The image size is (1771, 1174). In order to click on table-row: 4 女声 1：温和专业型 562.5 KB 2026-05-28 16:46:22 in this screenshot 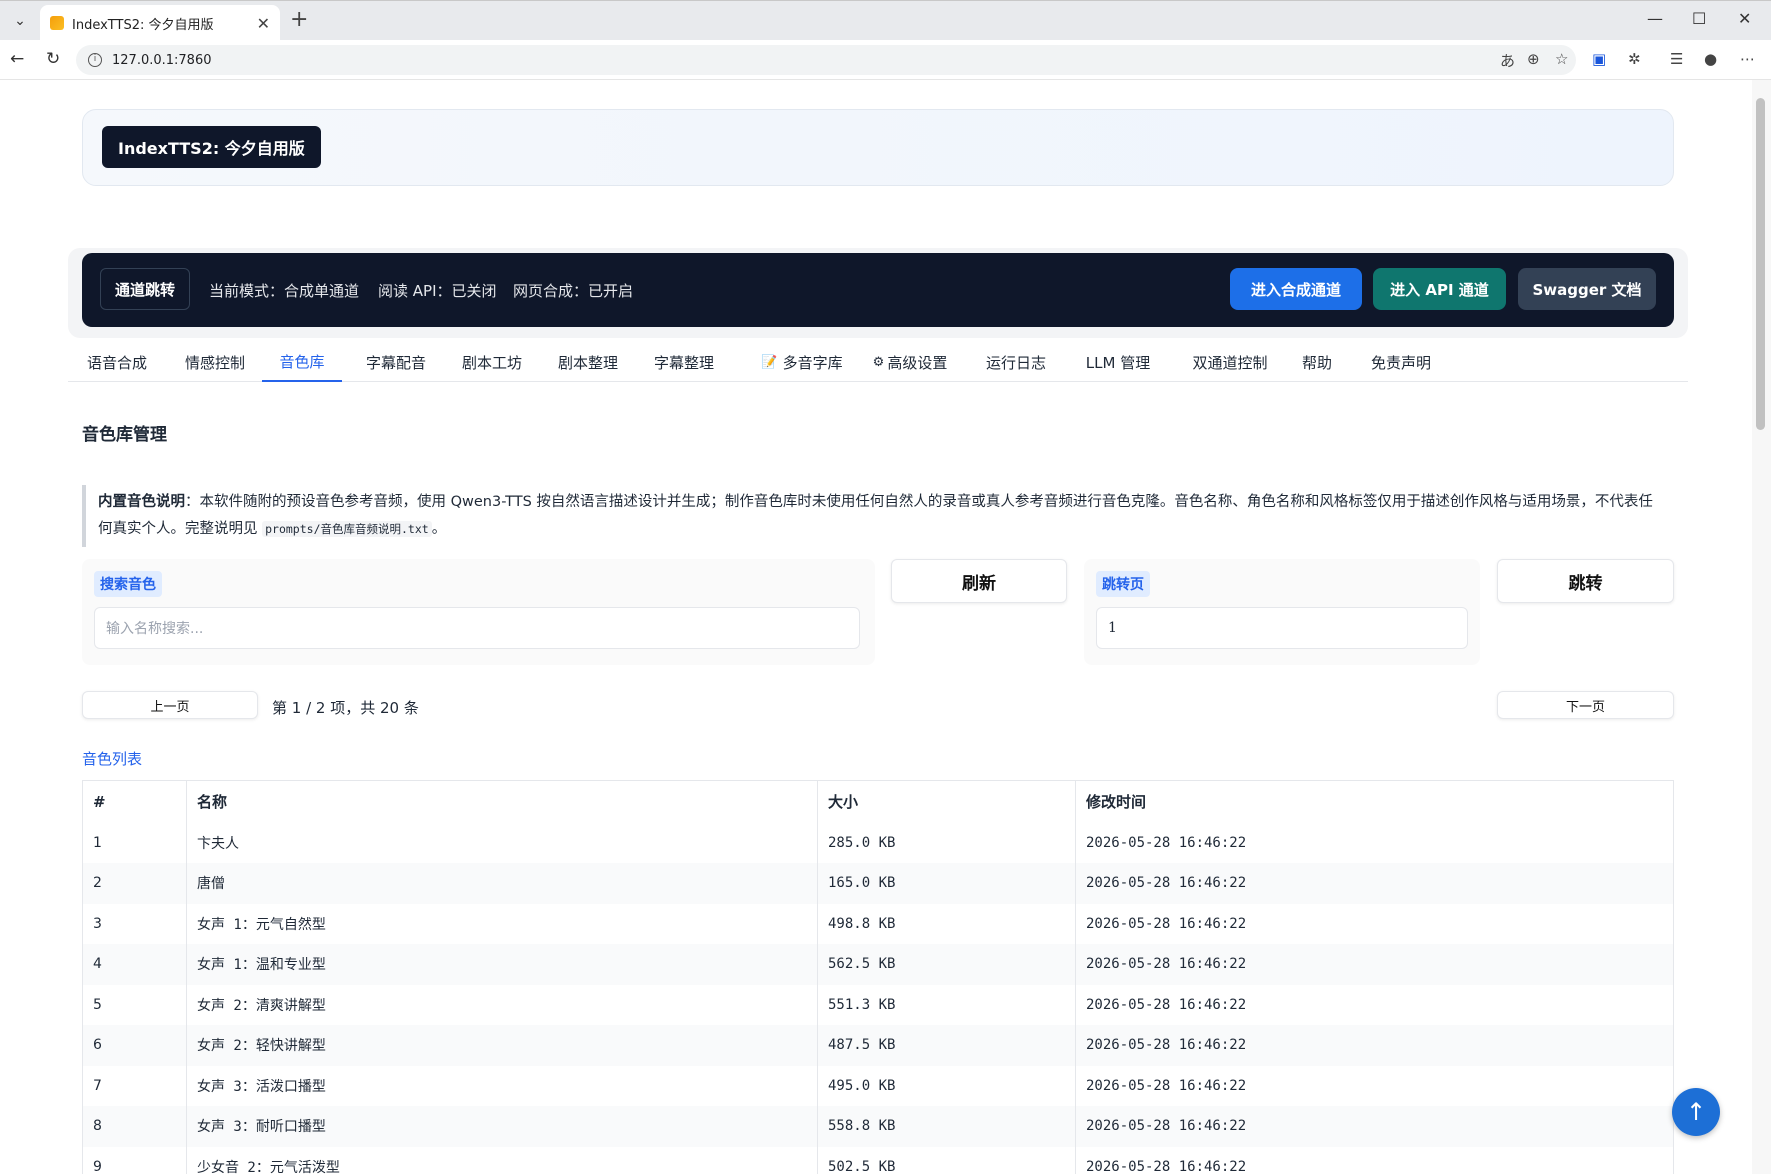, I will do `click(878, 964)`.